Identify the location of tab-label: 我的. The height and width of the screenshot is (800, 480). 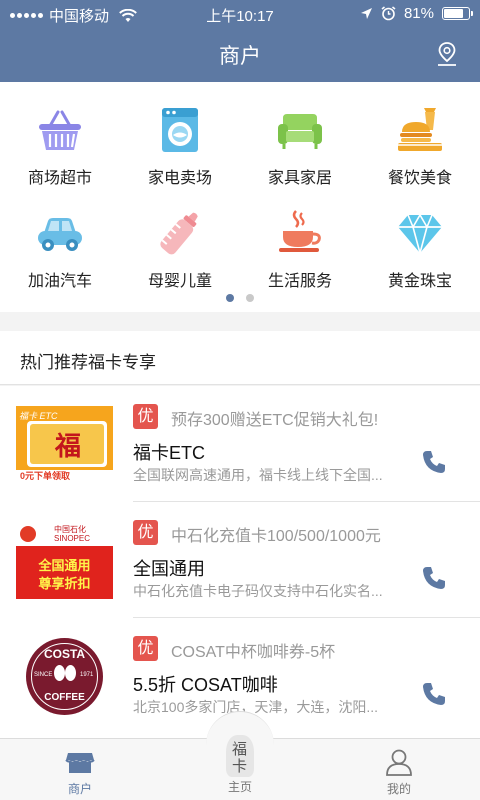
(398, 789).